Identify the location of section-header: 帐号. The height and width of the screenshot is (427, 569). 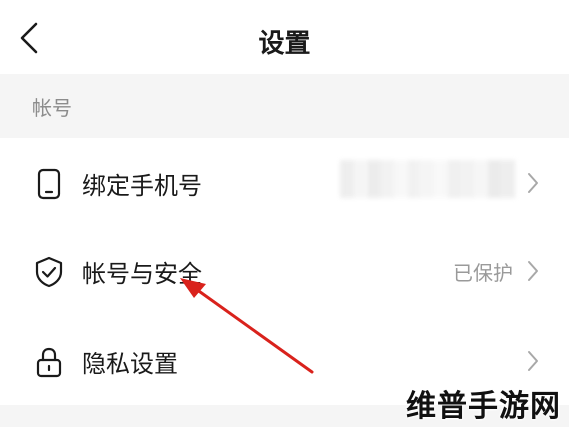
(284, 106).